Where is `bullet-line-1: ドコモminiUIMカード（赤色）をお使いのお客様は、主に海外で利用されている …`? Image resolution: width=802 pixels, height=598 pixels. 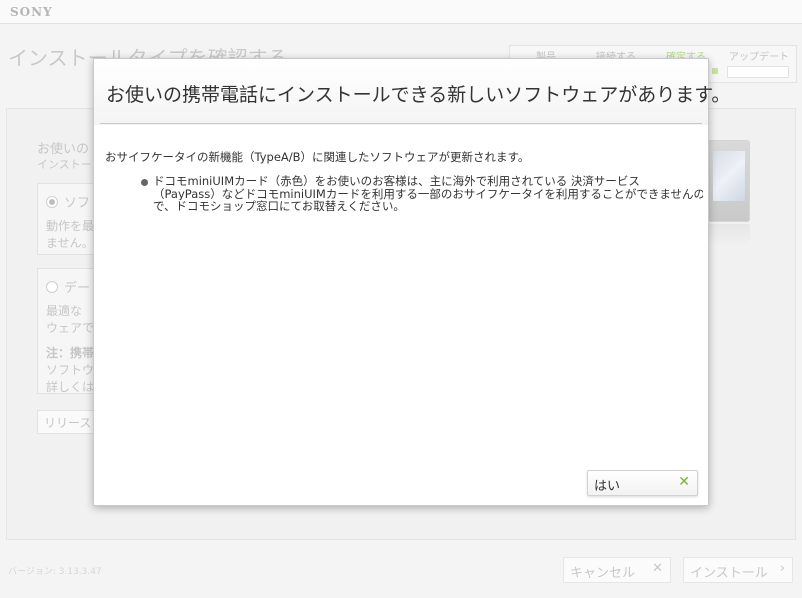 bullet-line-1: ドコモminiUIMカード（赤色）をお使いのお客様は、主に海外で利用されている … is located at coordinates (396, 181).